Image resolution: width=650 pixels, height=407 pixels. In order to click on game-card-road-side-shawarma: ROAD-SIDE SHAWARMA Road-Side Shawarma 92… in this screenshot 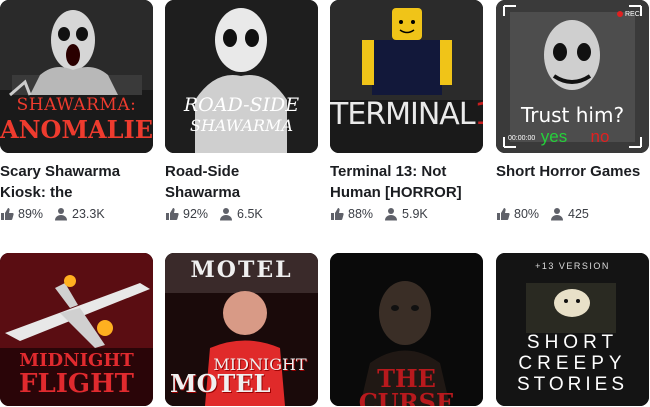, I will do `click(241, 112)`.